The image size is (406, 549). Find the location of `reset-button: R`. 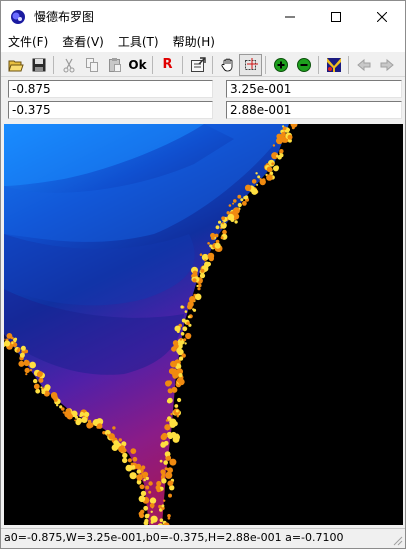

reset-button: R is located at coordinates (167, 65).